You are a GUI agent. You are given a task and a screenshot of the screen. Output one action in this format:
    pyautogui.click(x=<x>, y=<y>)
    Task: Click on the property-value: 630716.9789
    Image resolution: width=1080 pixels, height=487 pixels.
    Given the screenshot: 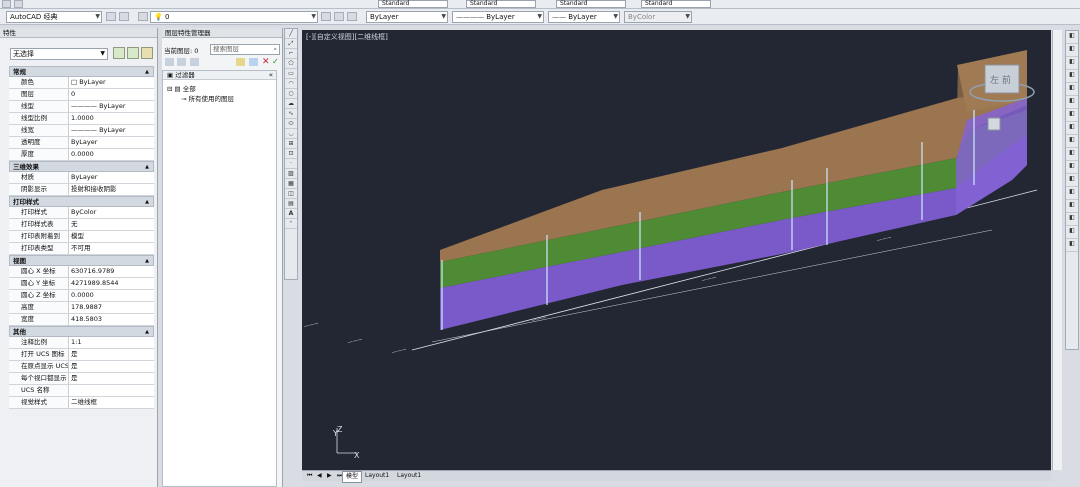 What is the action you would take?
    pyautogui.click(x=111, y=271)
    